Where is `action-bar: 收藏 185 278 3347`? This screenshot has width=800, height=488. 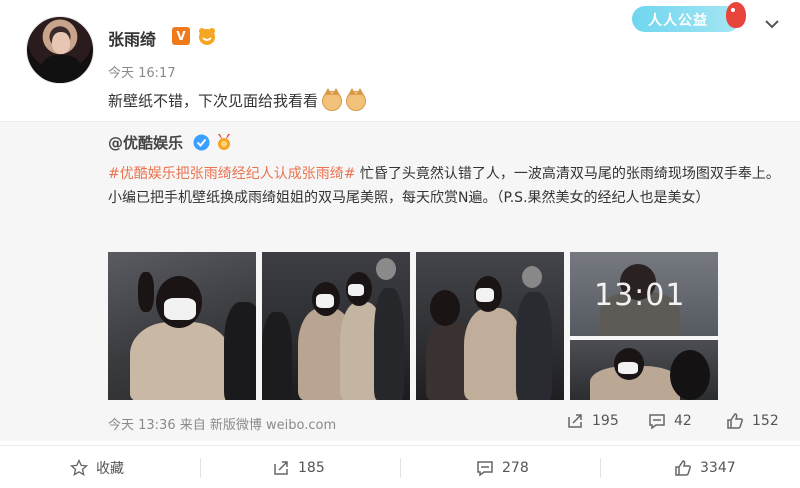 action-bar: 收藏 185 278 3347 is located at coordinates (400, 466).